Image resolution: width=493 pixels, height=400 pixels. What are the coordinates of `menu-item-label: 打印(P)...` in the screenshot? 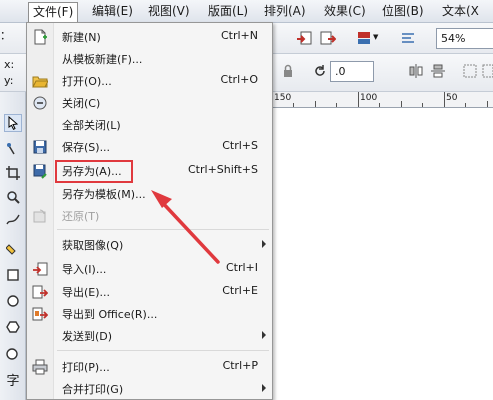 It's located at (86, 367).